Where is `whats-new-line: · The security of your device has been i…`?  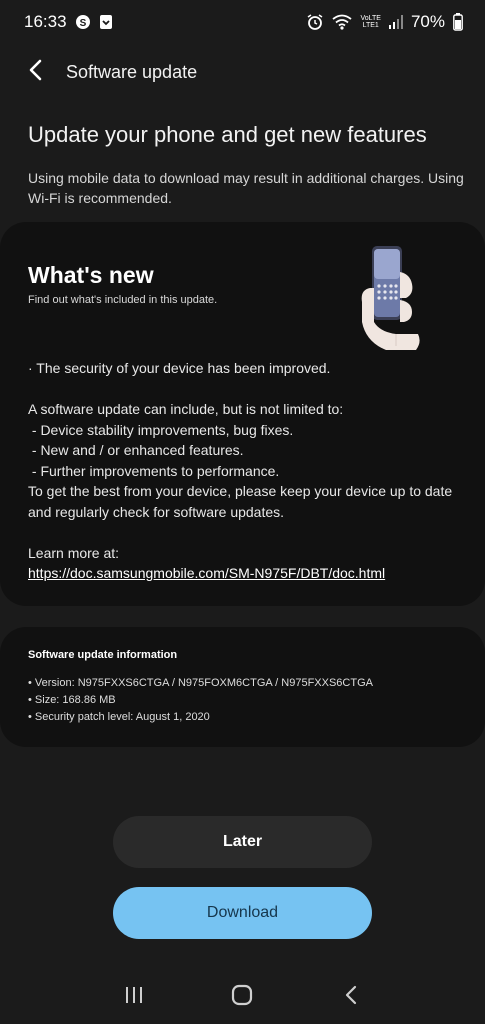
whats-new-line: · The security of your device has been i… is located at coordinates (179, 368).